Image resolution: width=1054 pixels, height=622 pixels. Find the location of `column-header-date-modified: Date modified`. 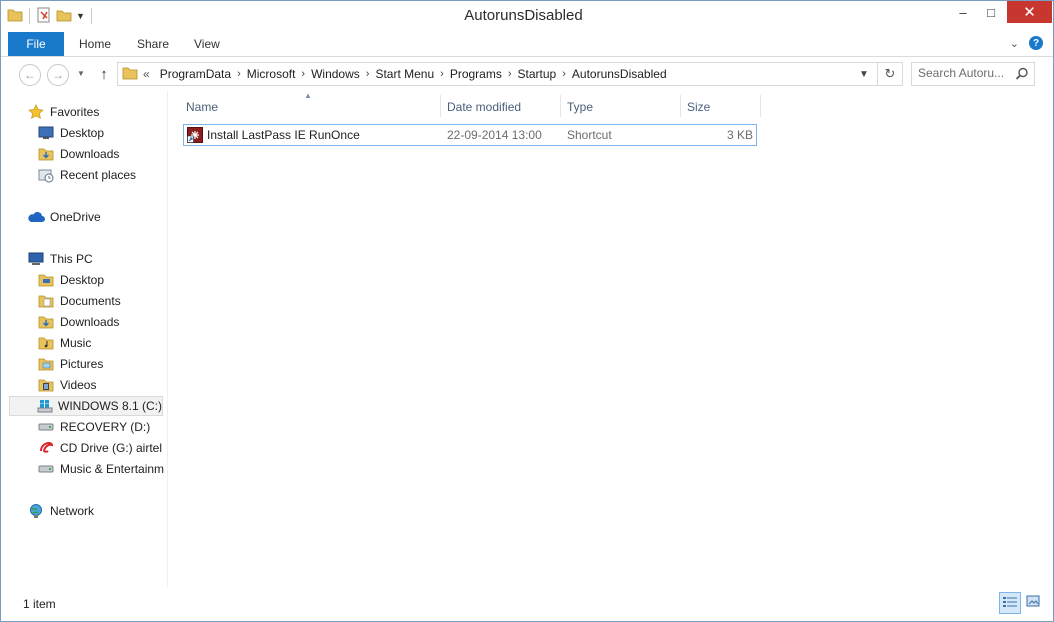

column-header-date-modified: Date modified is located at coordinates (484, 107).